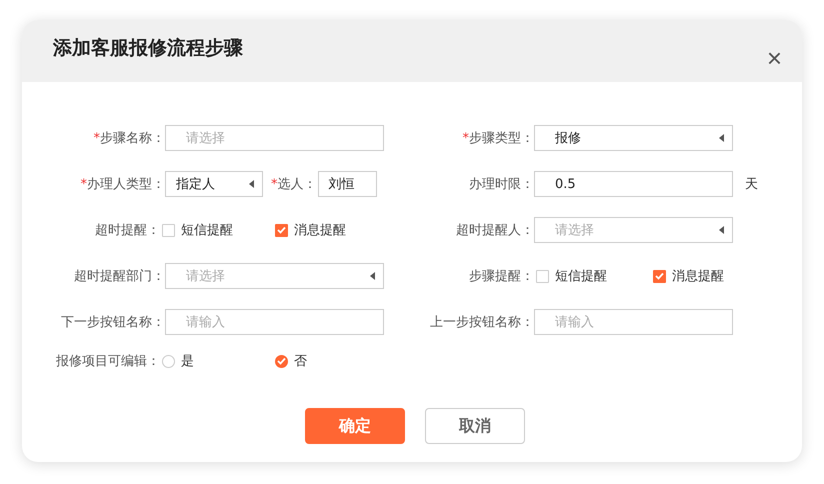 The image size is (824, 484). I want to click on field-label: 办理时限：, so click(501, 184).